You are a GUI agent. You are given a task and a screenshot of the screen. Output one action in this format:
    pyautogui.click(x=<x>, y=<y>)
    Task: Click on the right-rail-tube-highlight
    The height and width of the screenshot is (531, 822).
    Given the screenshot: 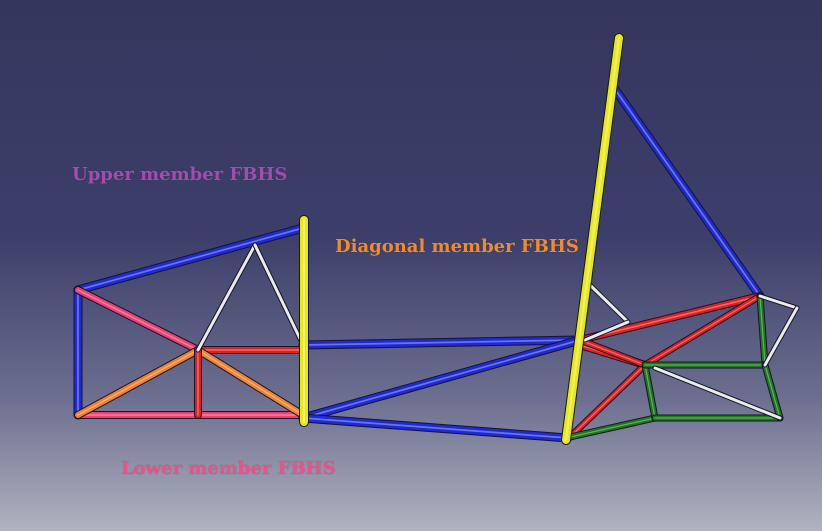 What is the action you would take?
    pyautogui.click(x=612, y=352)
    